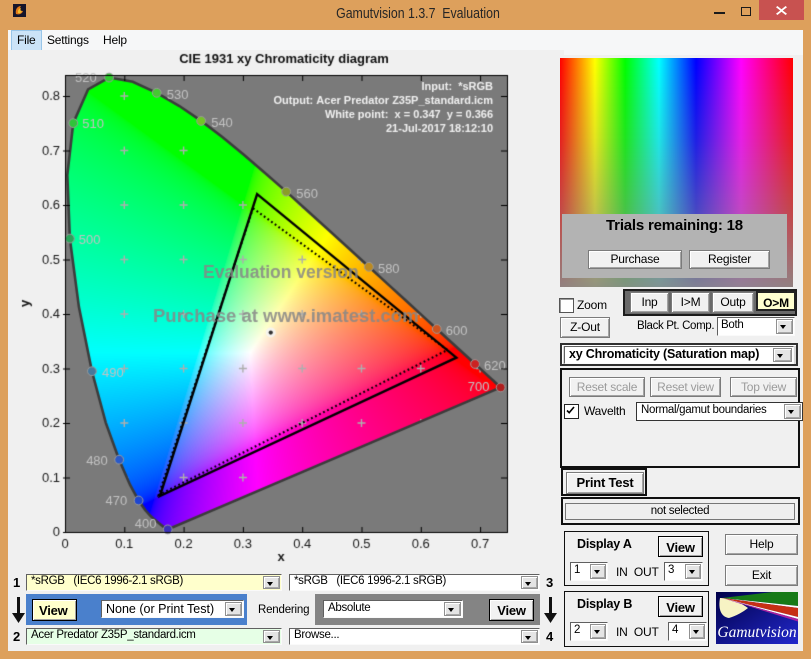  What do you see at coordinates (756, 632) in the screenshot?
I see `svg-text: Gamutvision` at bounding box center [756, 632].